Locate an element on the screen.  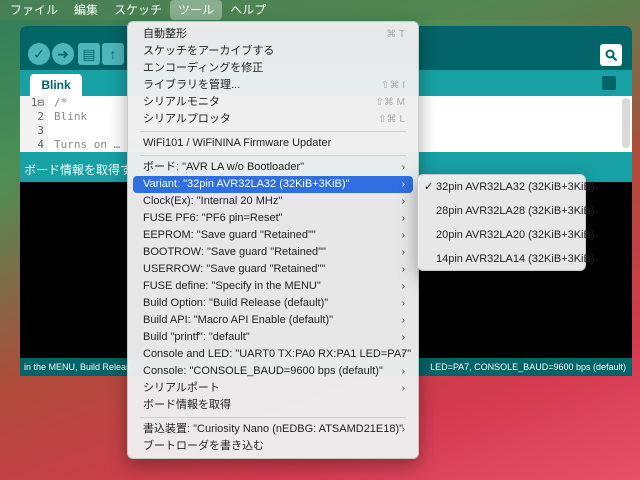
menu-item-label: ブートローダを書き込む is located at coordinates (203, 446).